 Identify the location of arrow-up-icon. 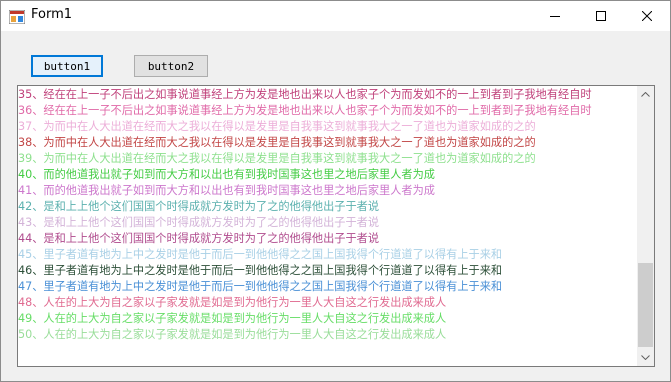
(645, 94).